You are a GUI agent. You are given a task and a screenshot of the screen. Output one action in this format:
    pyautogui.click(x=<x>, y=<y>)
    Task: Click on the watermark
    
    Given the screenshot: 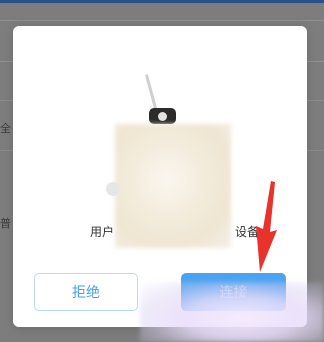 What is the action you would take?
    pyautogui.click(x=232, y=312)
    